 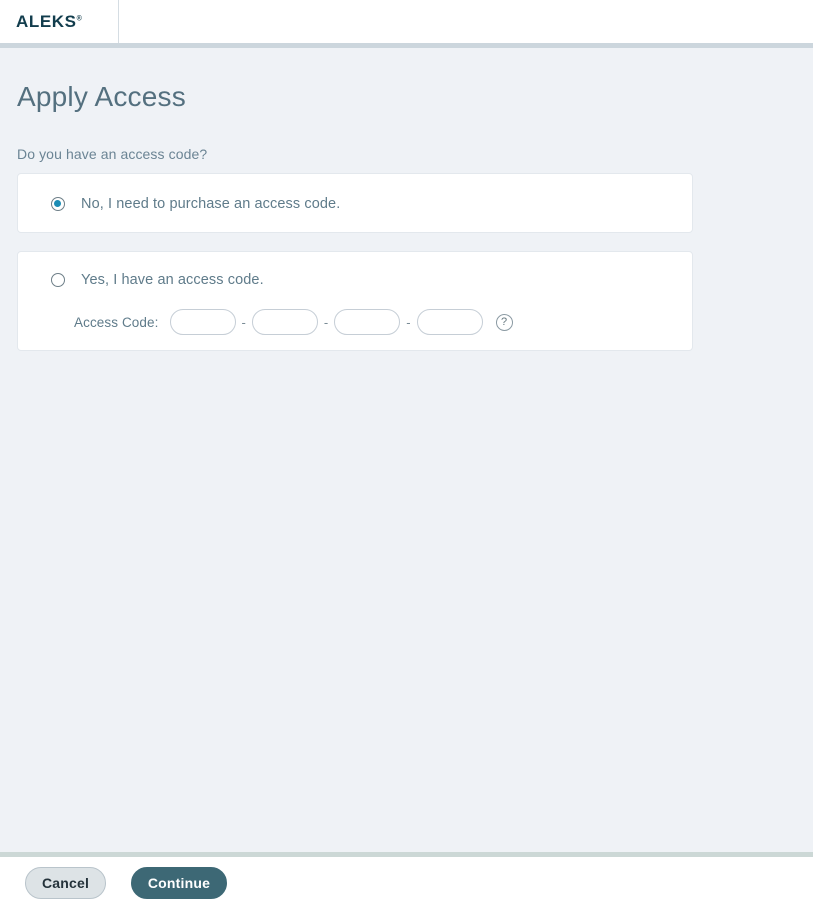 What do you see at coordinates (172, 280) in the screenshot?
I see `radio-label-have-access-code: Yes, I have an access code.` at bounding box center [172, 280].